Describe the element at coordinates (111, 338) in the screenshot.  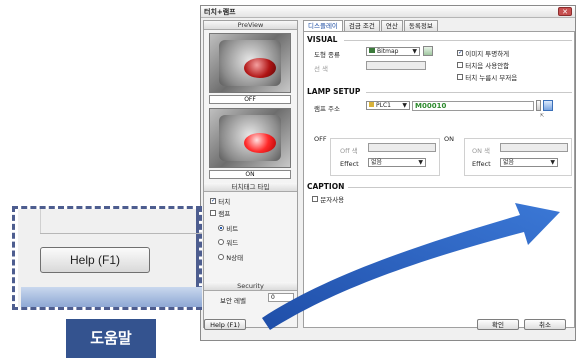
I see `help-callout-label: 도움말` at that location.